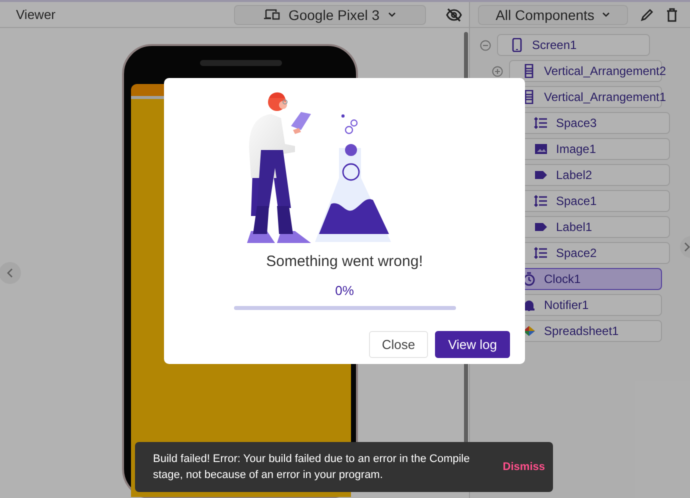  What do you see at coordinates (553, 14) in the screenshot?
I see `components-filter-dropdown: All Components` at bounding box center [553, 14].